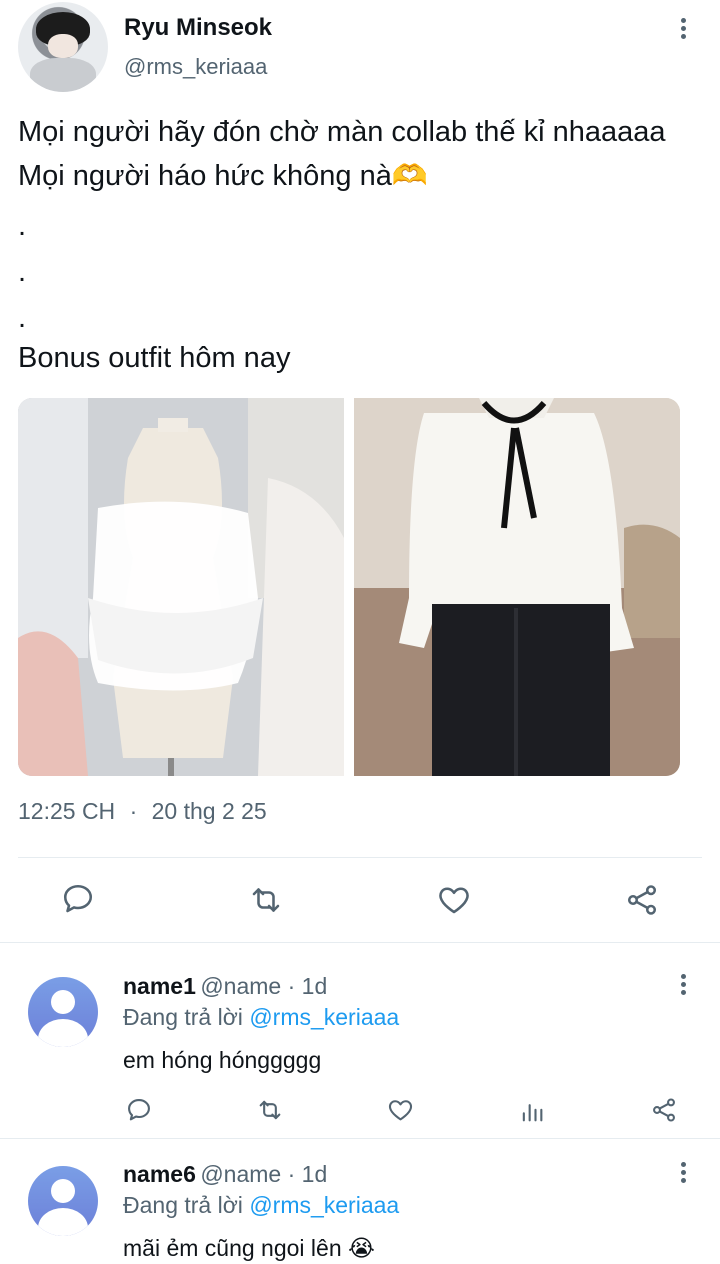 The height and width of the screenshot is (1264, 720). I want to click on tweet-date: 20 thg 2 25, so click(209, 811).